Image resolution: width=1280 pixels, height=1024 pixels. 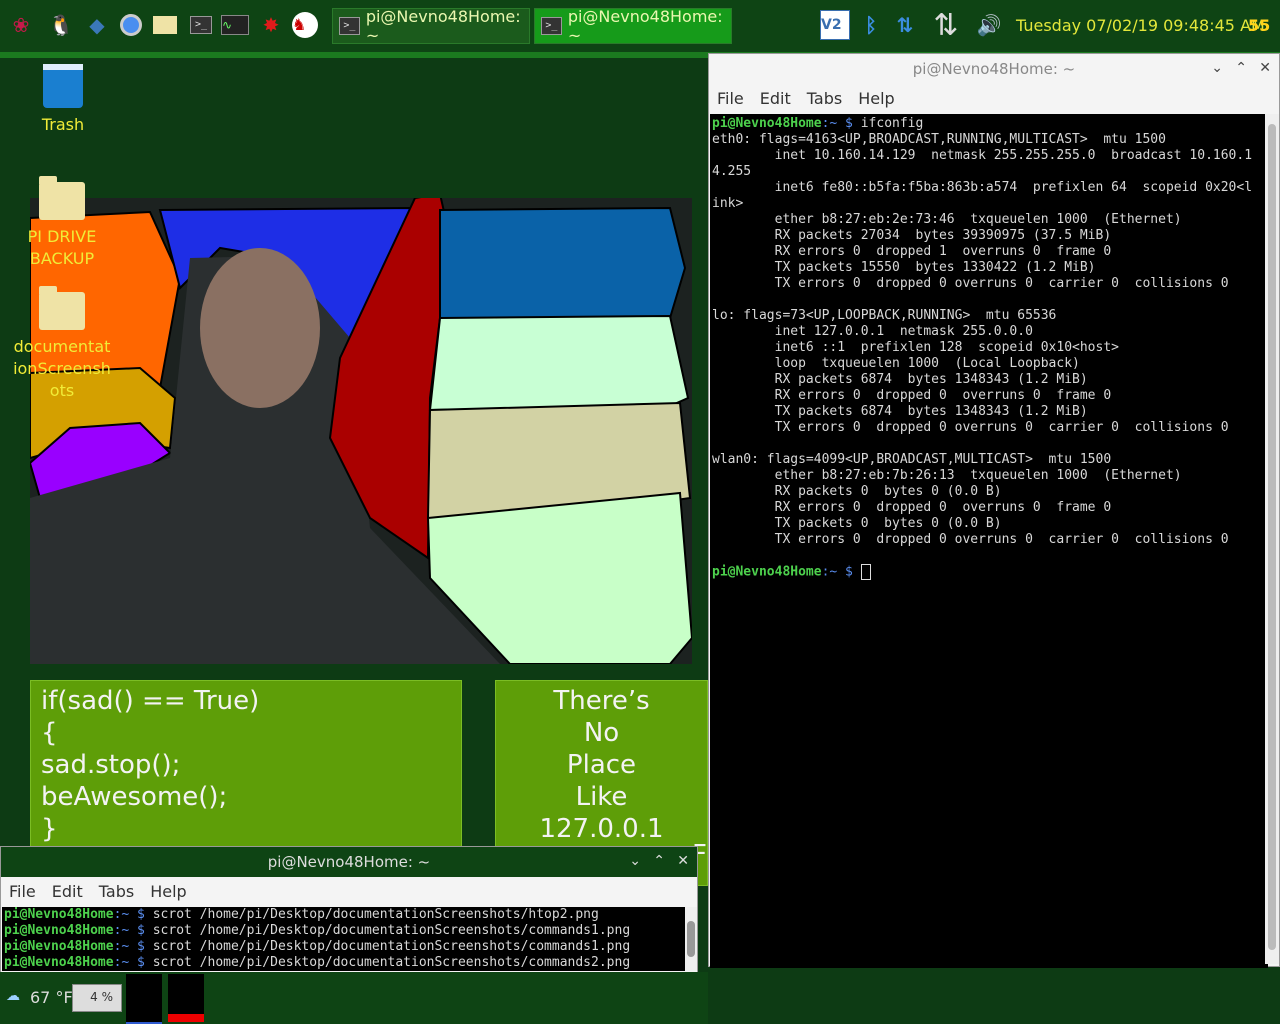 What do you see at coordinates (63, 124) in the screenshot?
I see `desktop-icon-label: Trash` at bounding box center [63, 124].